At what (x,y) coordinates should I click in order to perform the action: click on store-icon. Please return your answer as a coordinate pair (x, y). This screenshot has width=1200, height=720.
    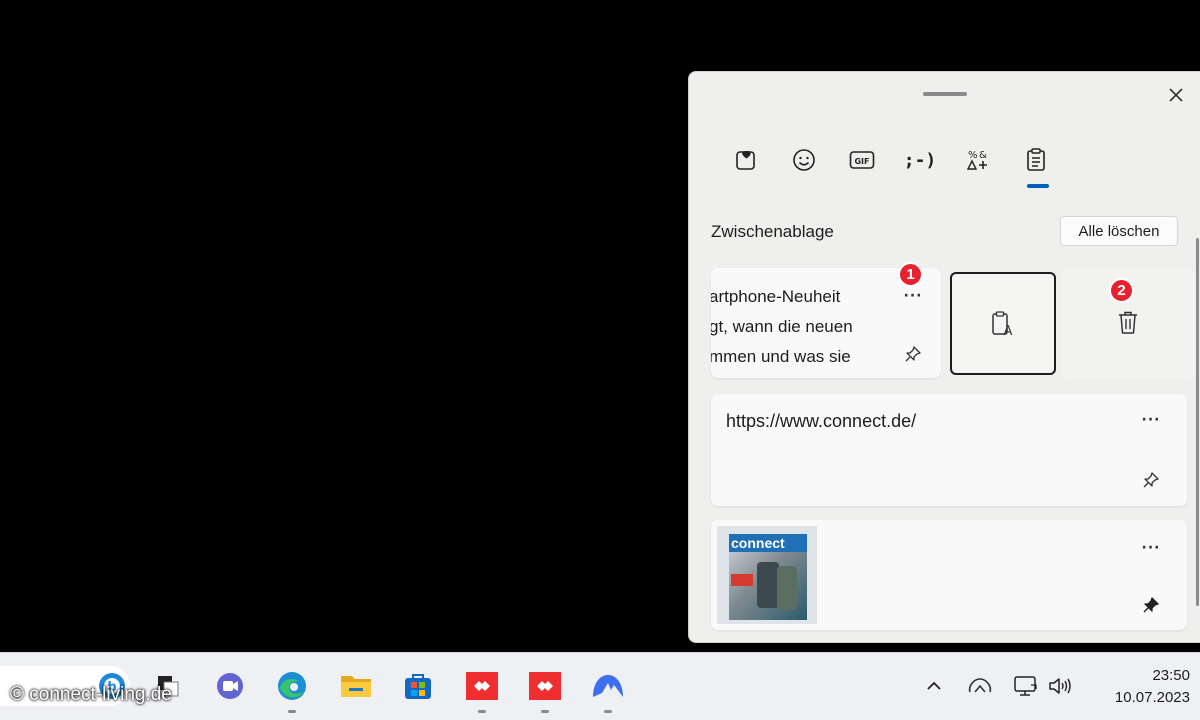
    Looking at the image, I should click on (418, 686).